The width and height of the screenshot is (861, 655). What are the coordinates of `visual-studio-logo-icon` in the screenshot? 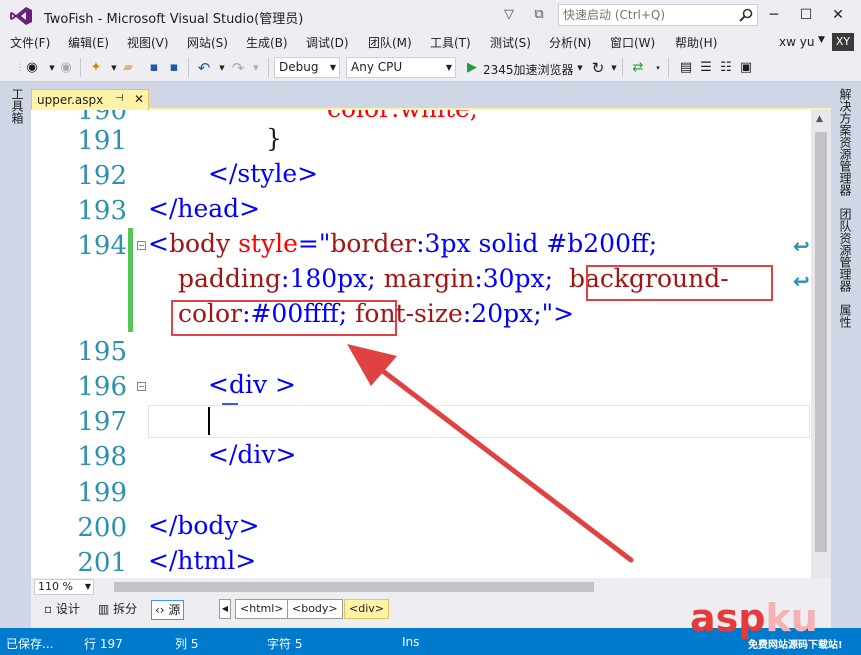 It's located at (21, 16).